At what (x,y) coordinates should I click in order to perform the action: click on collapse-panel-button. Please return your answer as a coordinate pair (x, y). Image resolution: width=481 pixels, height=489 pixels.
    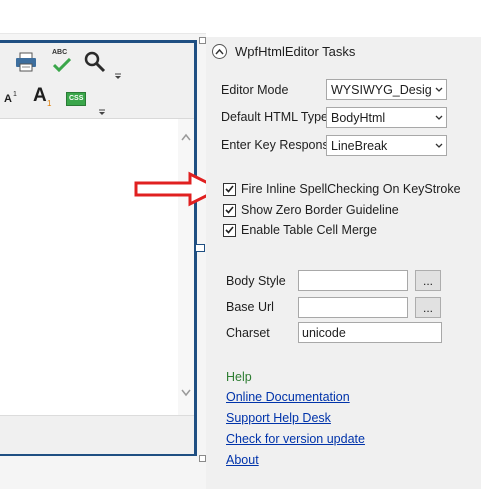
    Looking at the image, I should click on (219, 51).